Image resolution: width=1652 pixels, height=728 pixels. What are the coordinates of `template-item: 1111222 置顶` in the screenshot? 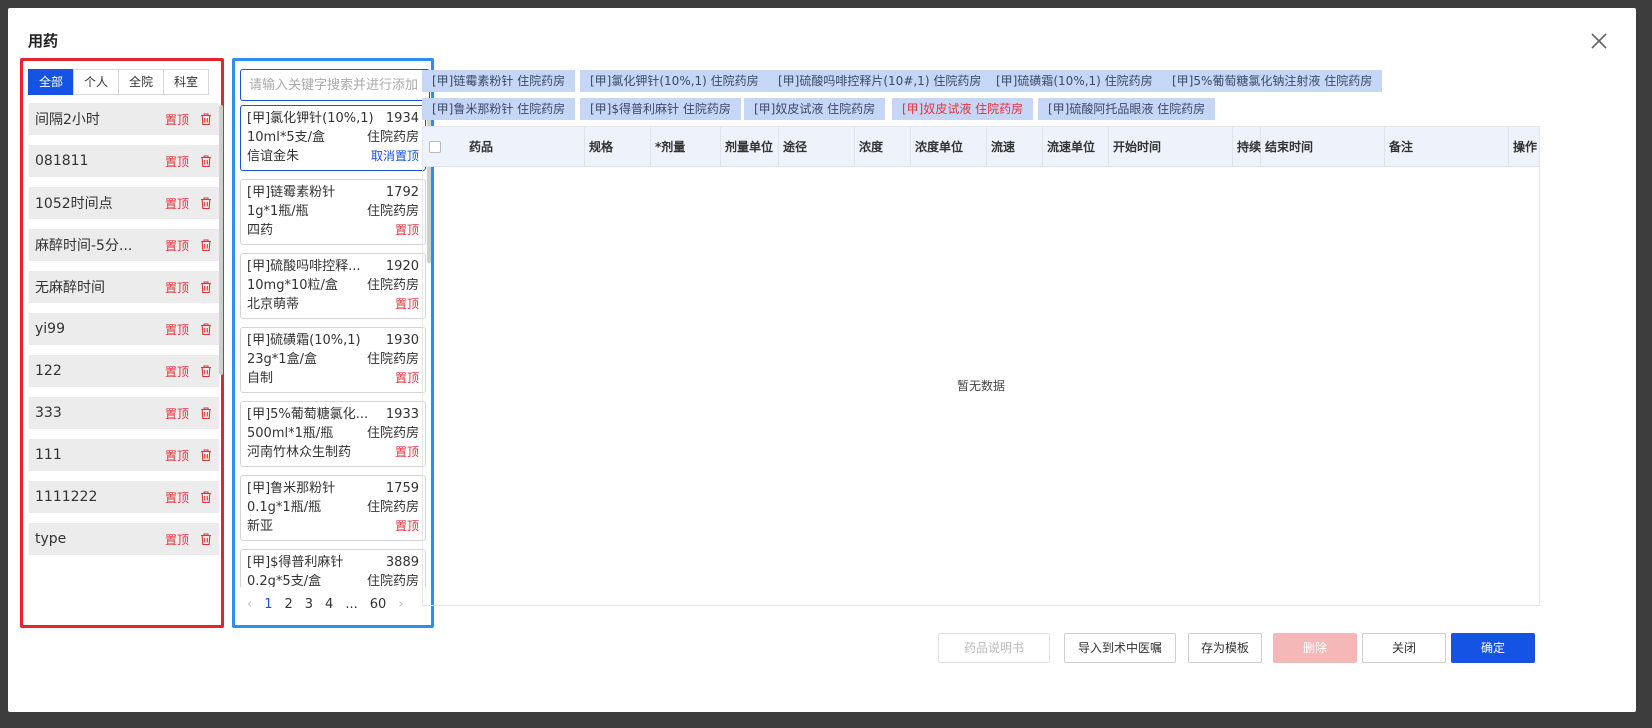 It's located at (124, 497).